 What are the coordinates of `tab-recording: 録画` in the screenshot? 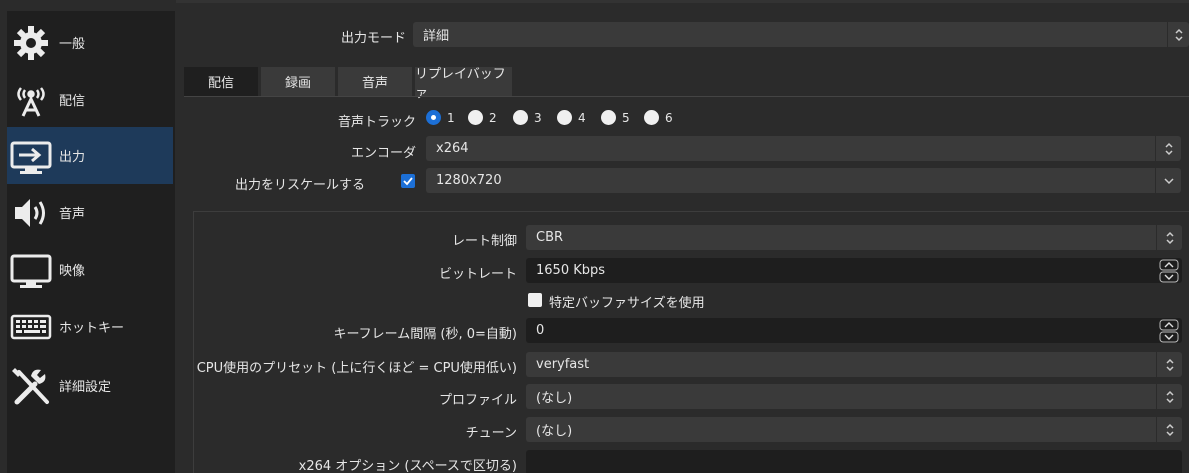 It's located at (298, 81).